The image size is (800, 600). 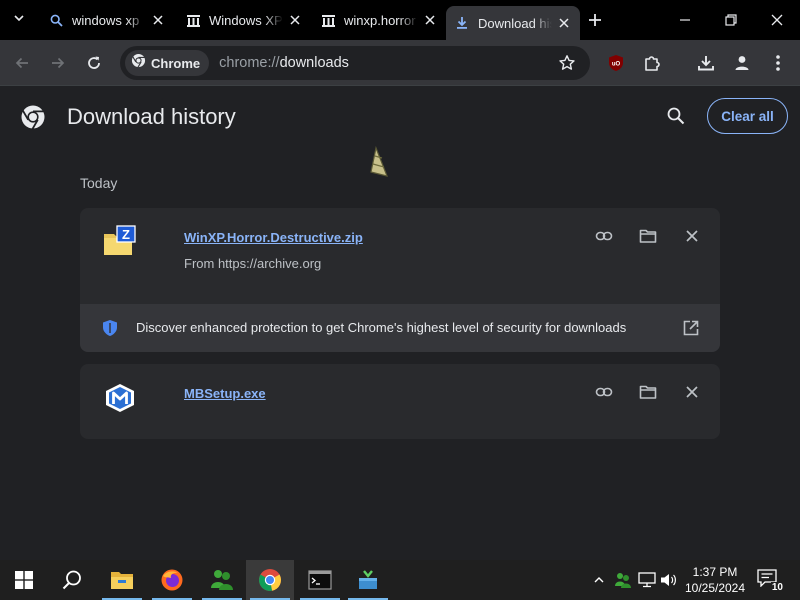 I want to click on tray-chevron-up-icon, so click(x=599, y=580).